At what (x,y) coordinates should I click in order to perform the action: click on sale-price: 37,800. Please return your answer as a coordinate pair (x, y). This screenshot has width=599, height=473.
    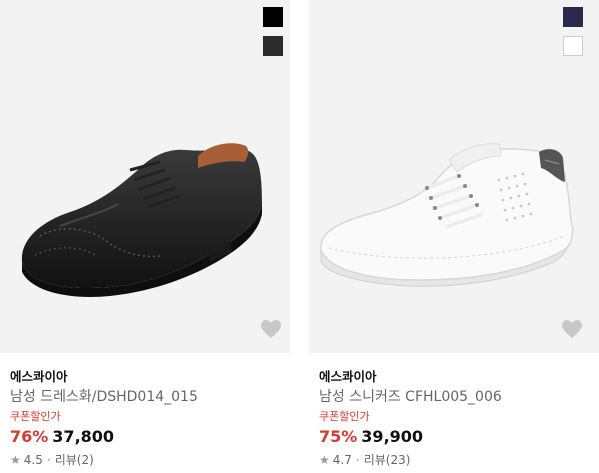
    Looking at the image, I should click on (83, 436).